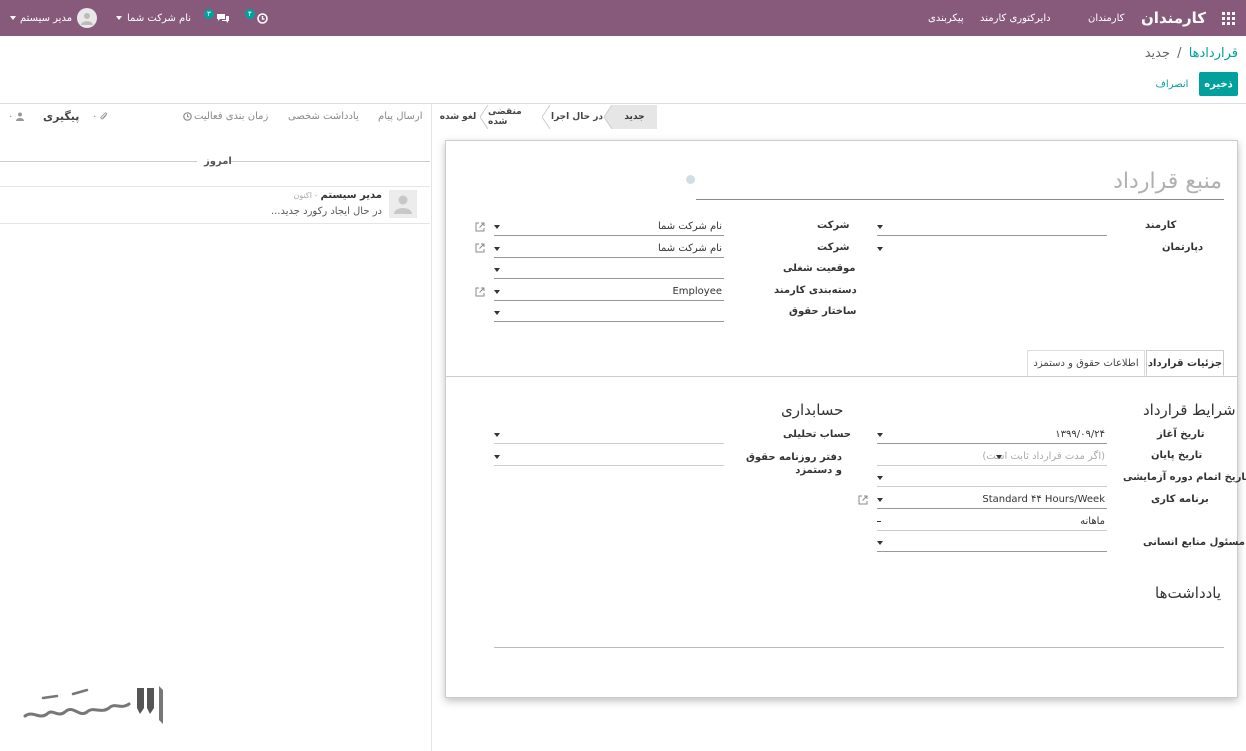 The height and width of the screenshot is (751, 1246). I want to click on menu-item-configuration: پیکربندی, so click(946, 18).